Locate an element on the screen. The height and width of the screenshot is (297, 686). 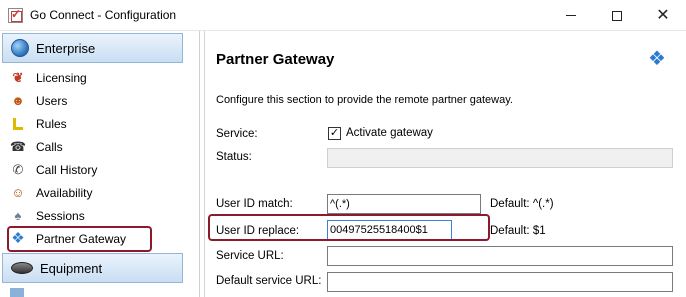
status-field is located at coordinates (500, 158).